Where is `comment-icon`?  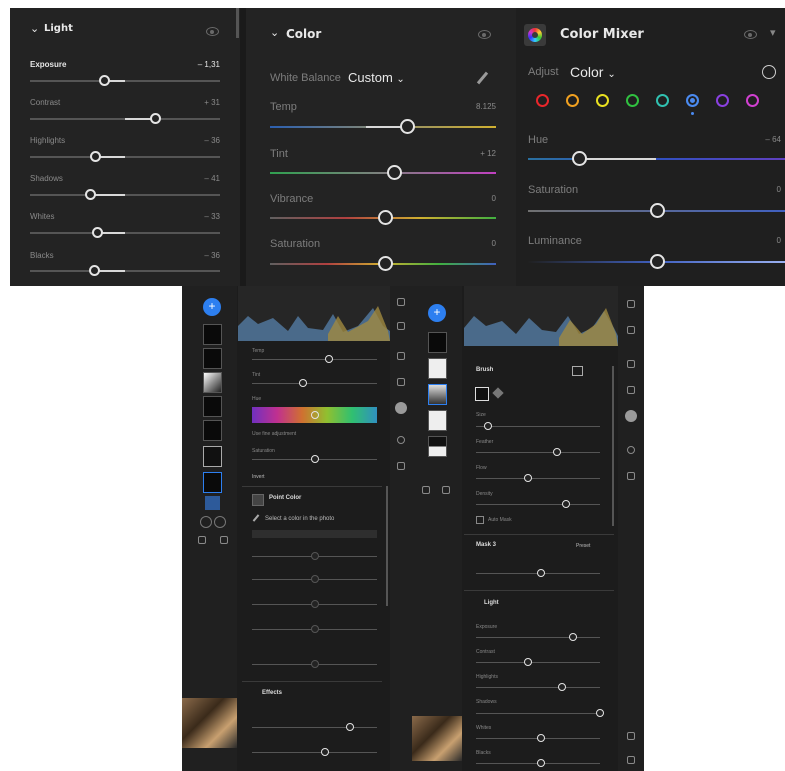 comment-icon is located at coordinates (631, 736).